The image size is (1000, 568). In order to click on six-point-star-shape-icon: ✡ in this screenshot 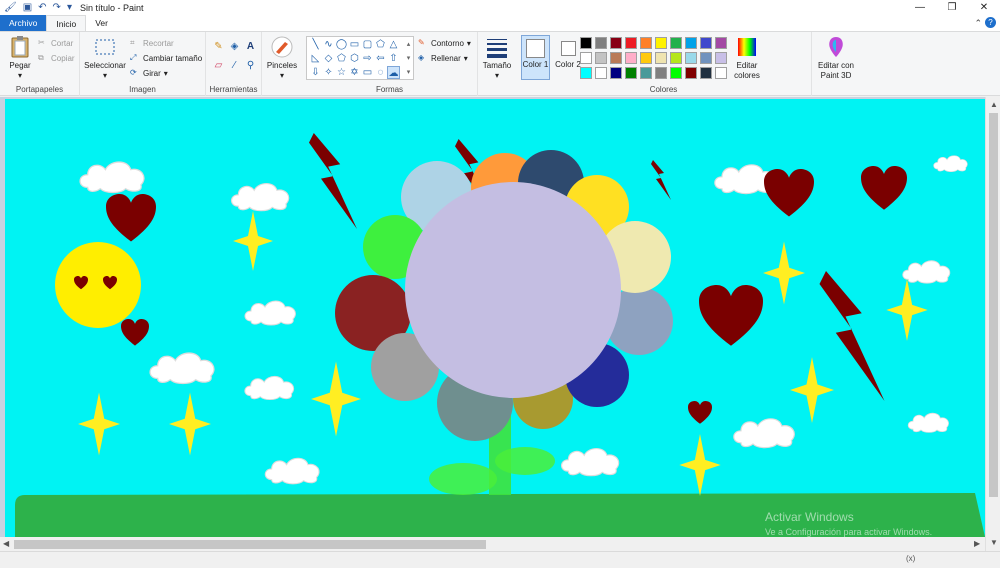, I will do `click(354, 72)`.